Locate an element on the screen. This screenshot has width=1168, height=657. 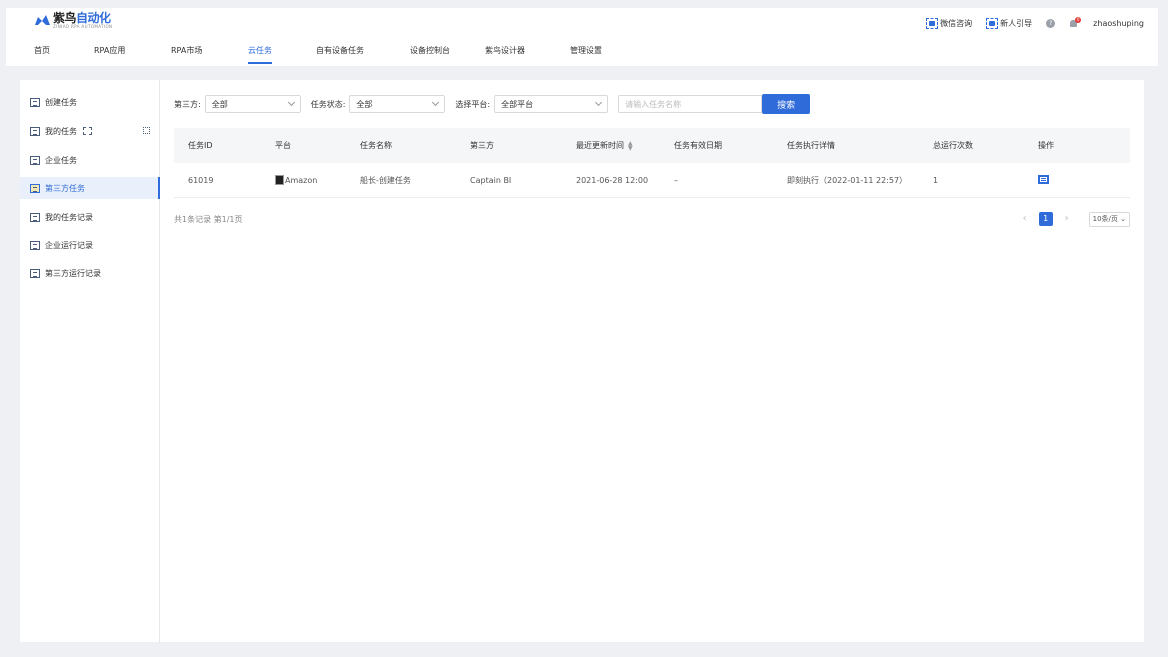
sidebar-item-enterprise-tasks: 企业任务 is located at coordinates (90, 160).